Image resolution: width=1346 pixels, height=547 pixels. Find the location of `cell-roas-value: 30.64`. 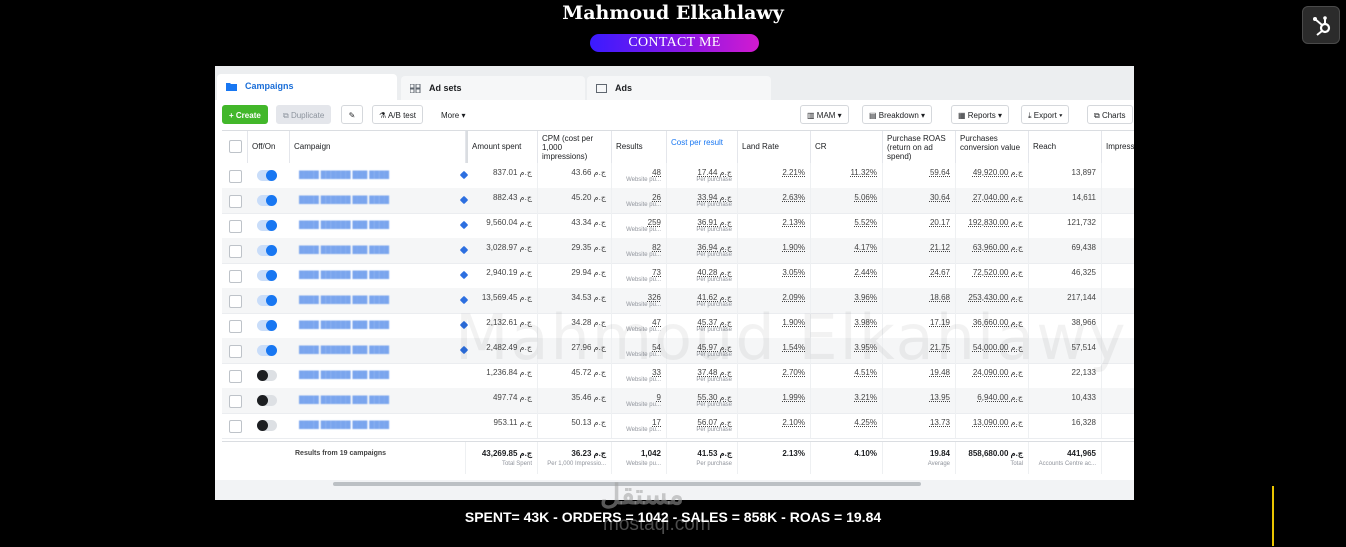

cell-roas-value: 30.64 is located at coordinates (939, 197).